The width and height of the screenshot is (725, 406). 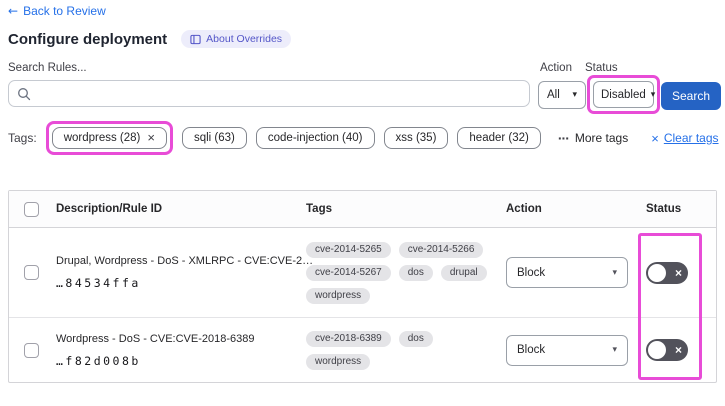 I want to click on tag-pill-header: header (32), so click(x=499, y=138).